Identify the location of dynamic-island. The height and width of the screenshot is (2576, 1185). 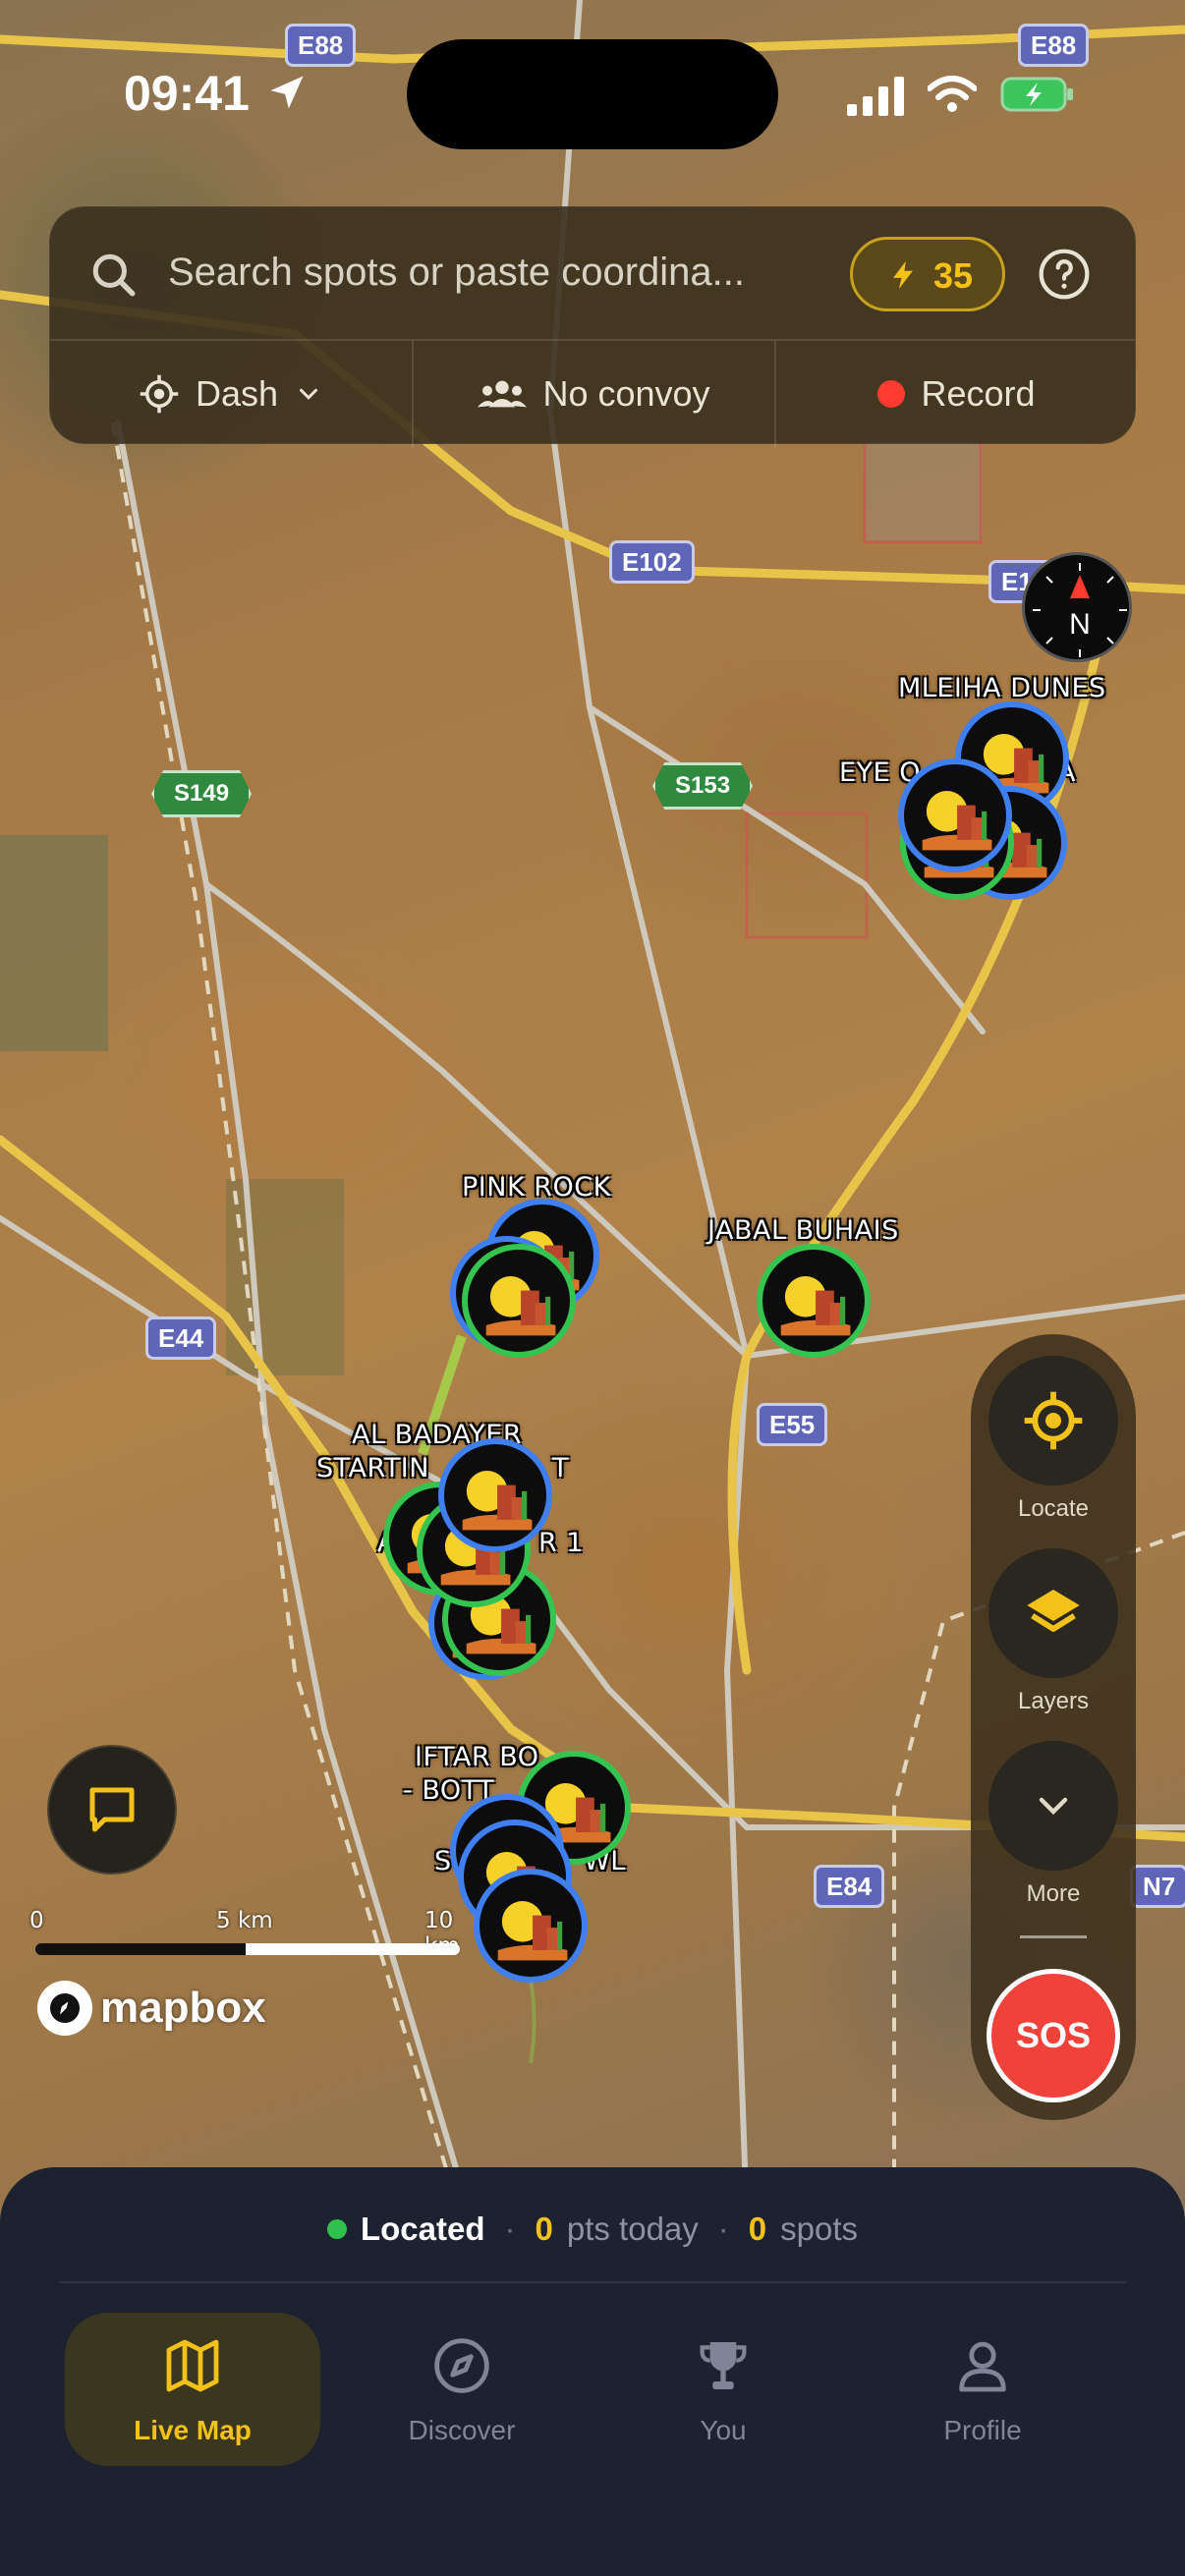
(592, 94).